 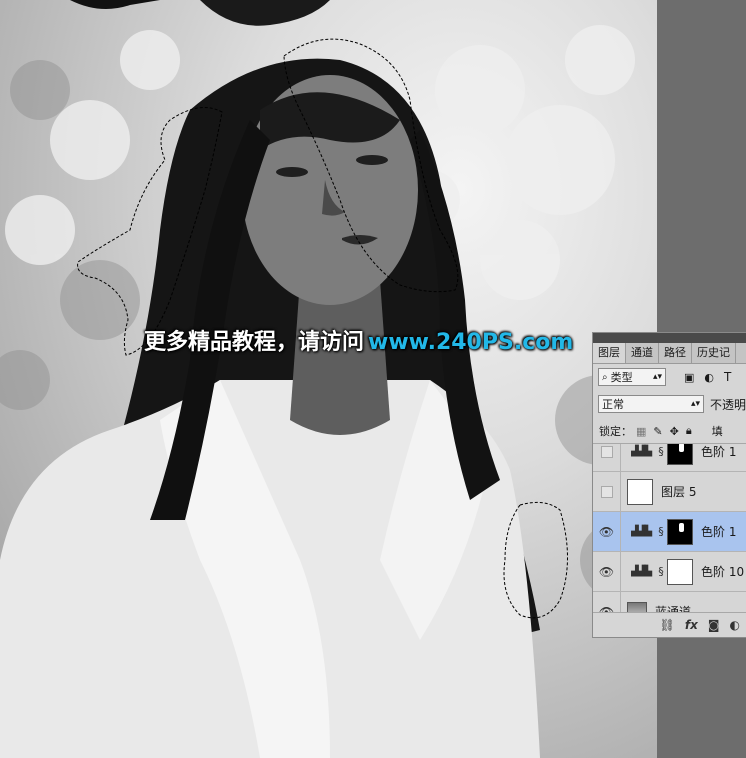 What do you see at coordinates (642, 353) in the screenshot?
I see `tab-channels: 通道` at bounding box center [642, 353].